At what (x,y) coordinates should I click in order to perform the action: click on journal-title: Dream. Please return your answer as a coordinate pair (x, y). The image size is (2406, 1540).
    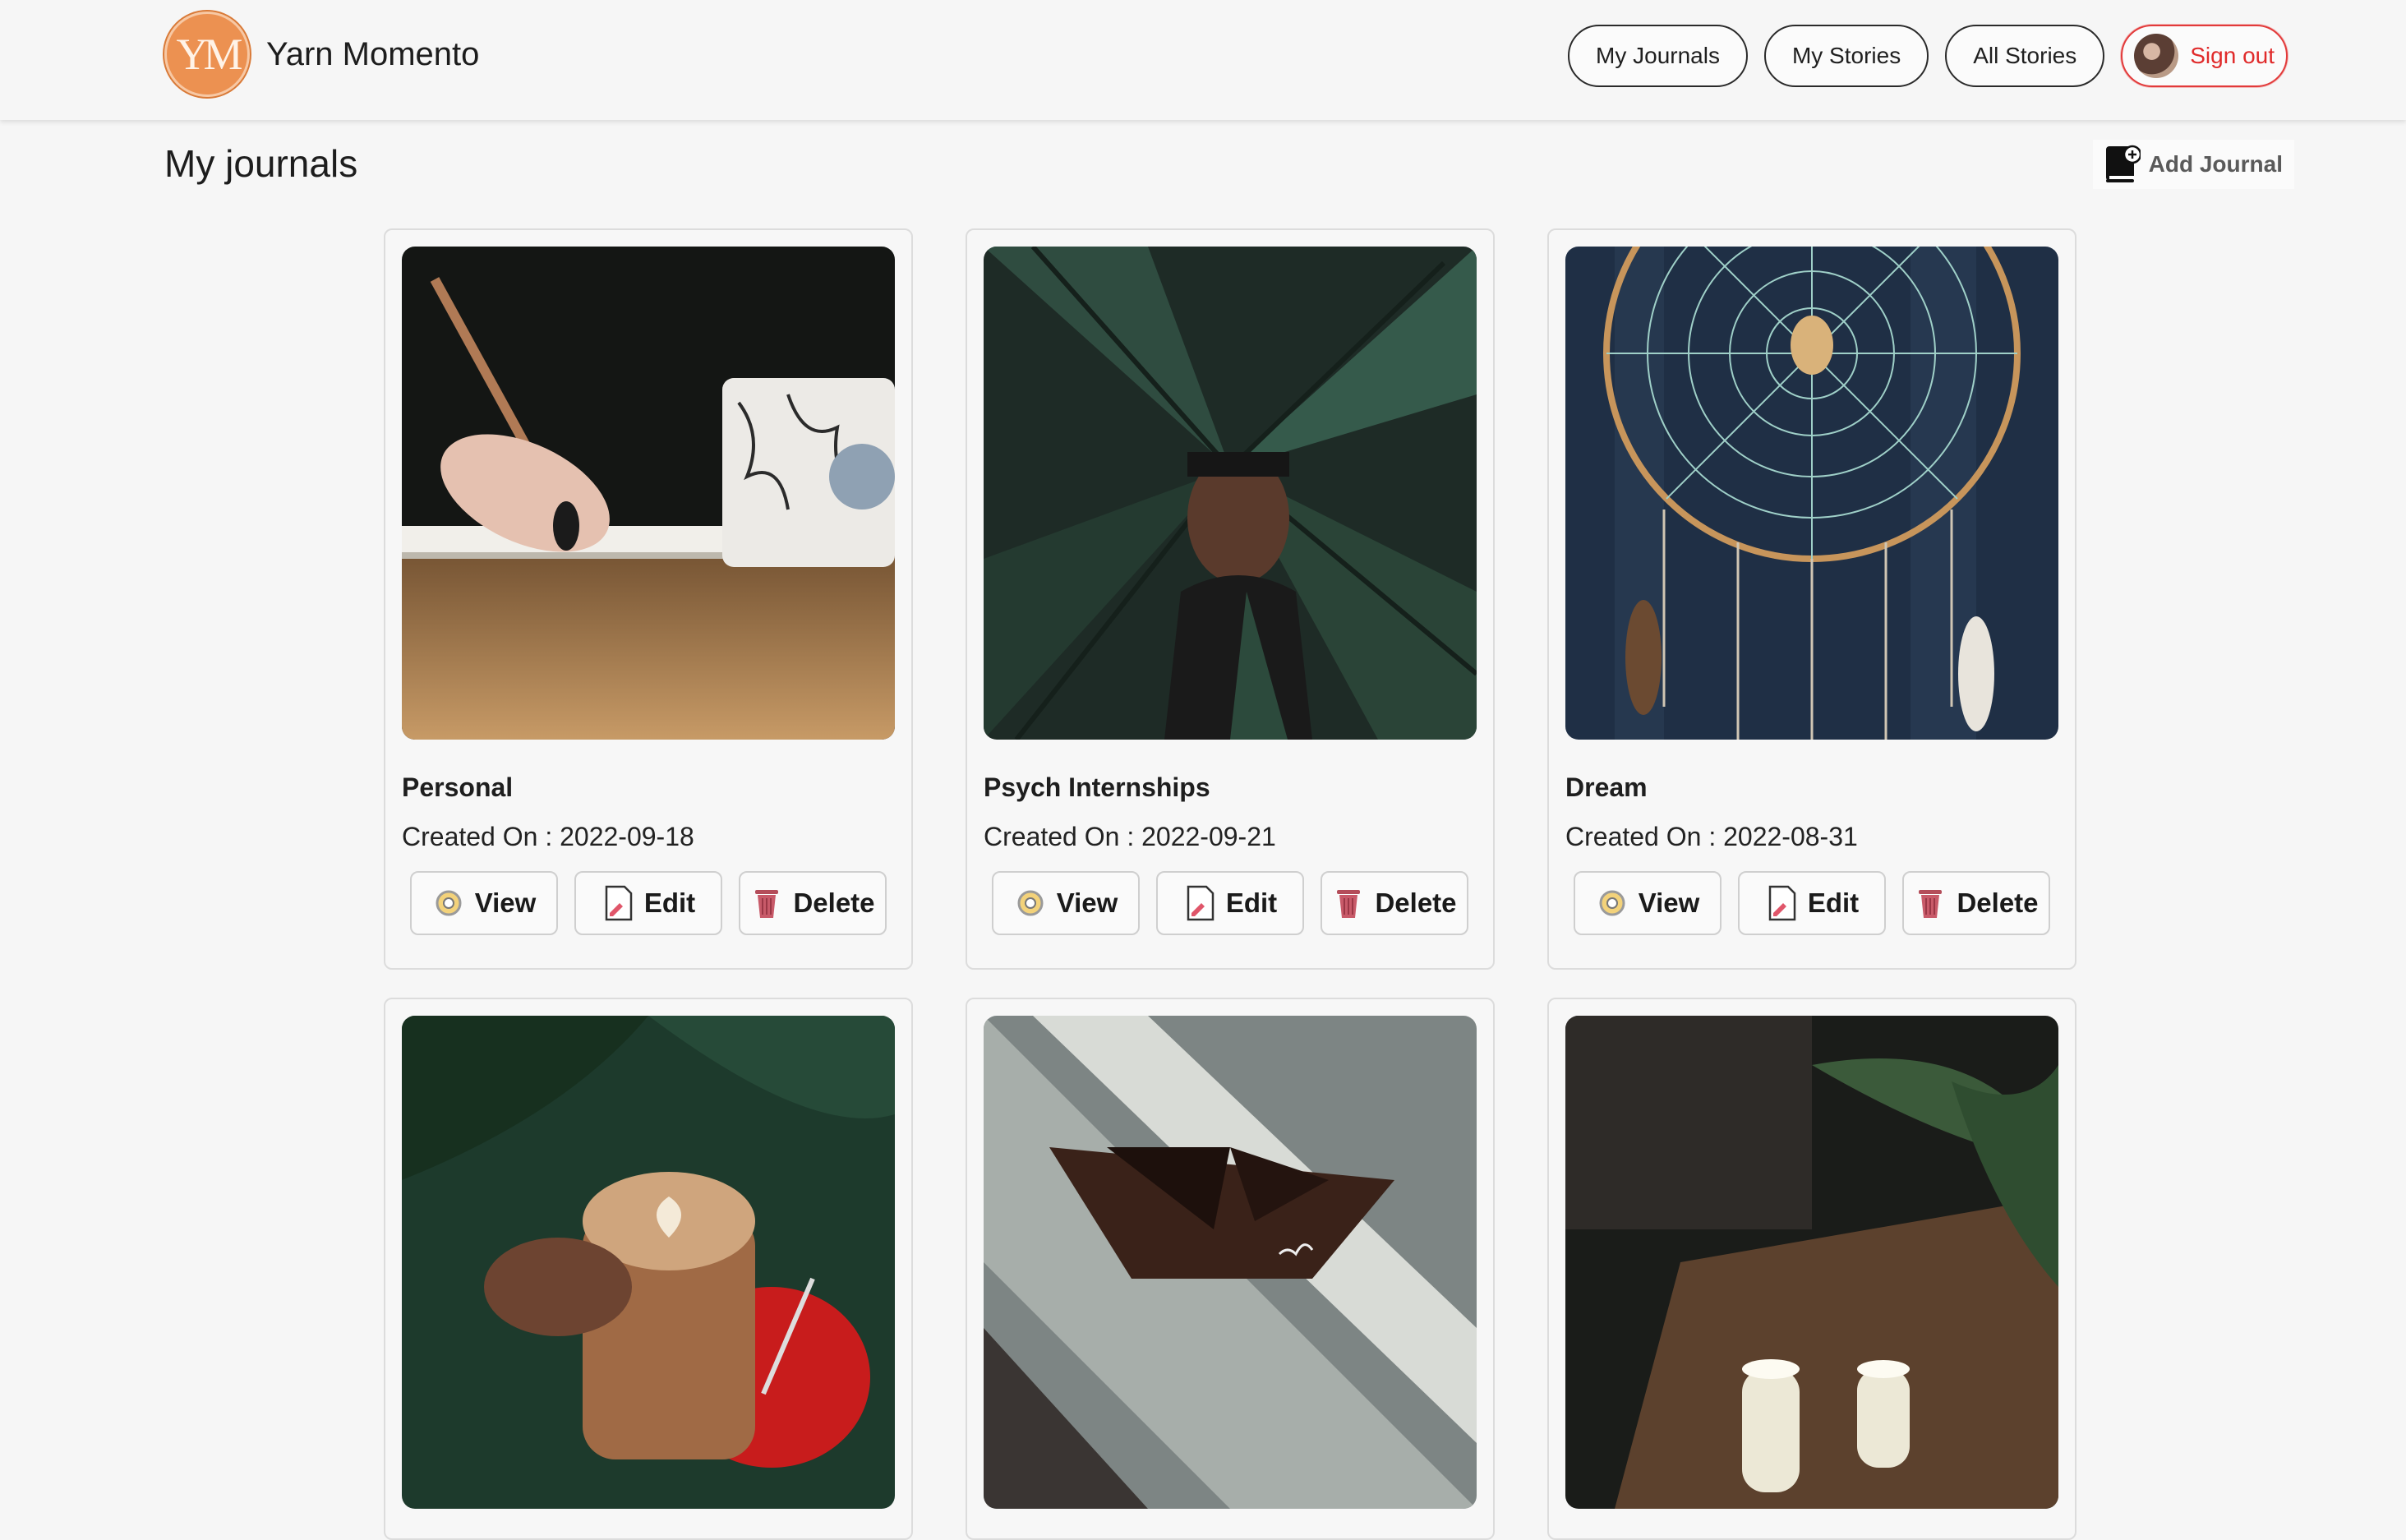
    Looking at the image, I should click on (1606, 787).